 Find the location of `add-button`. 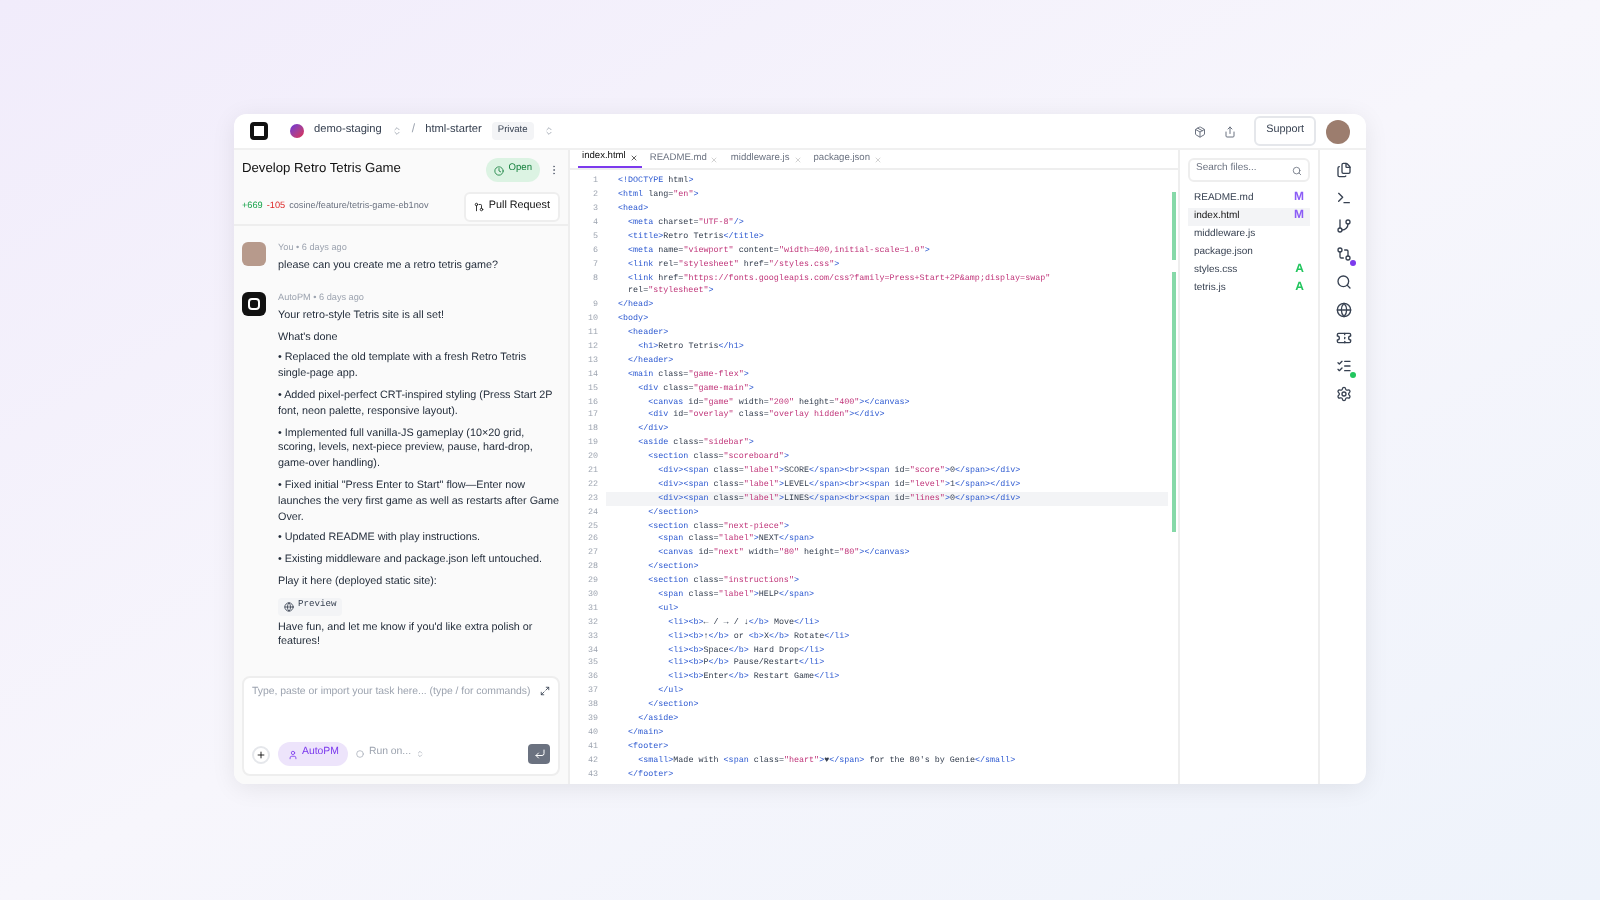

add-button is located at coordinates (261, 754).